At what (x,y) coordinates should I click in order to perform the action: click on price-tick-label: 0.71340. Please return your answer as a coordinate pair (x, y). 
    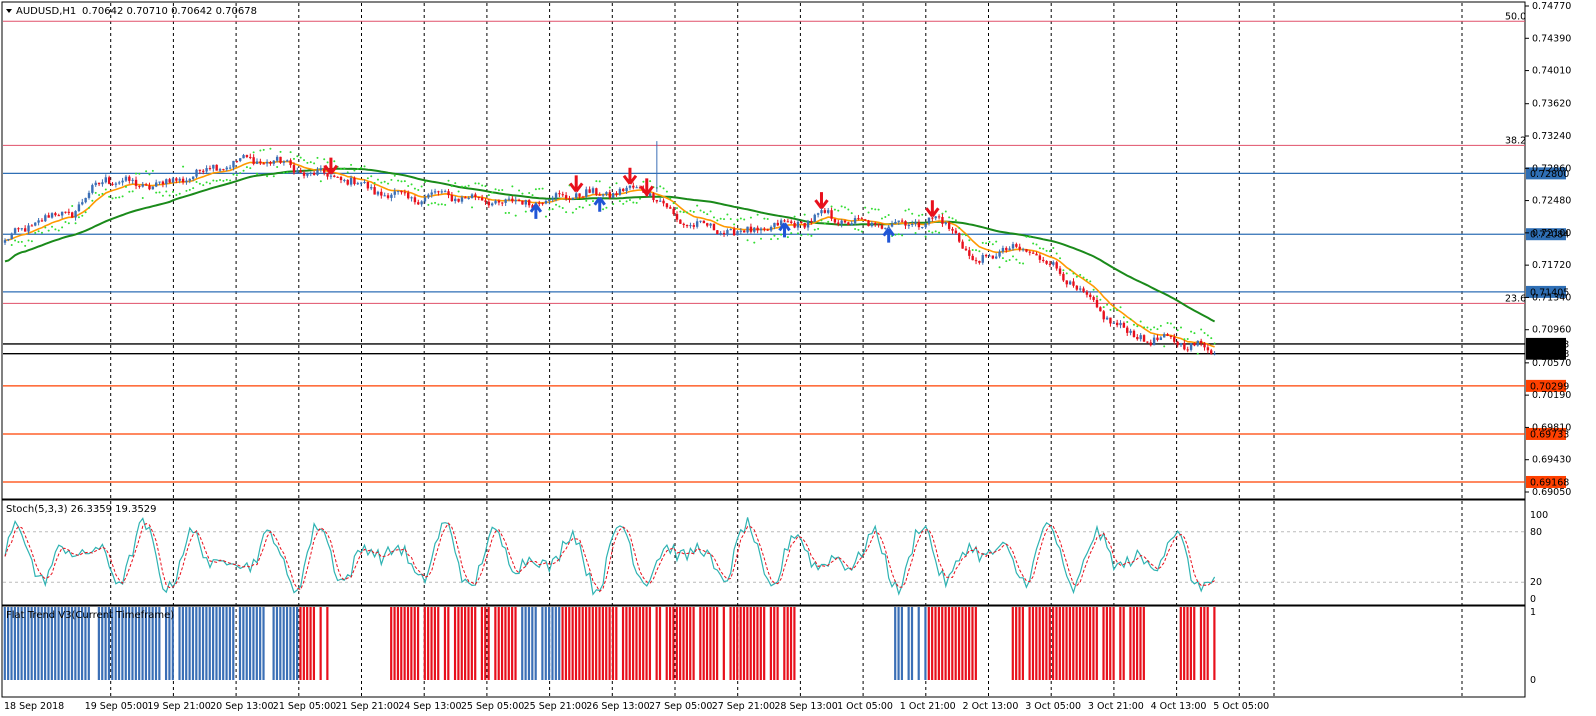
    Looking at the image, I should click on (1551, 297).